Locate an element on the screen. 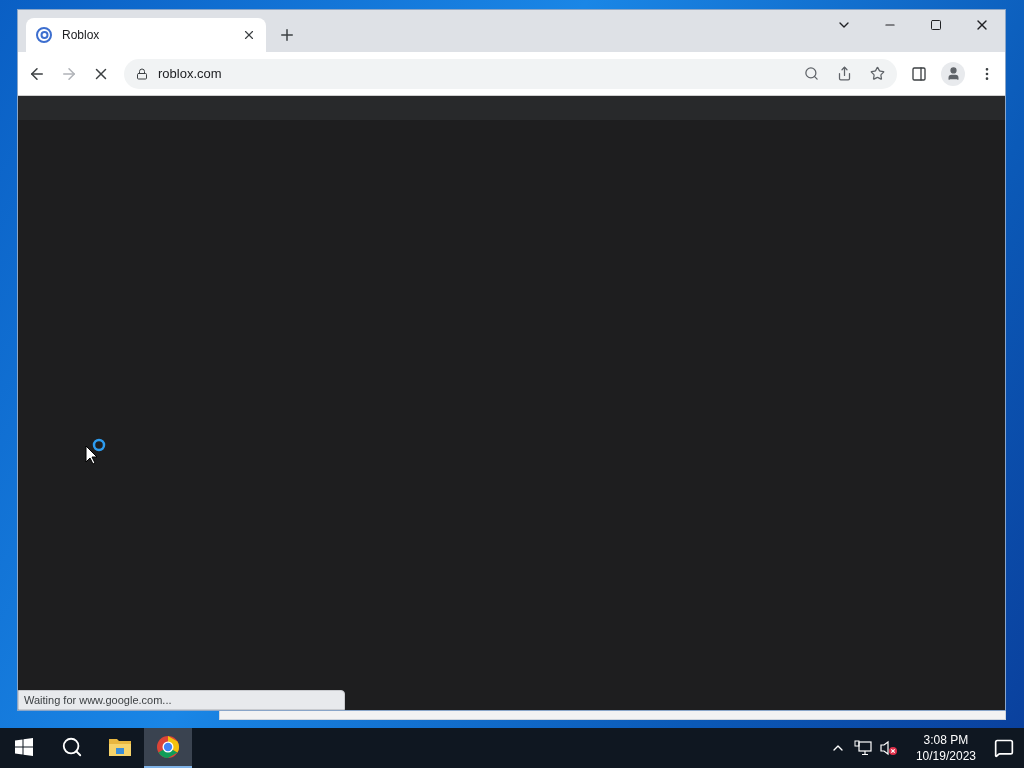  browser-tab: Roblox is located at coordinates (146, 35).